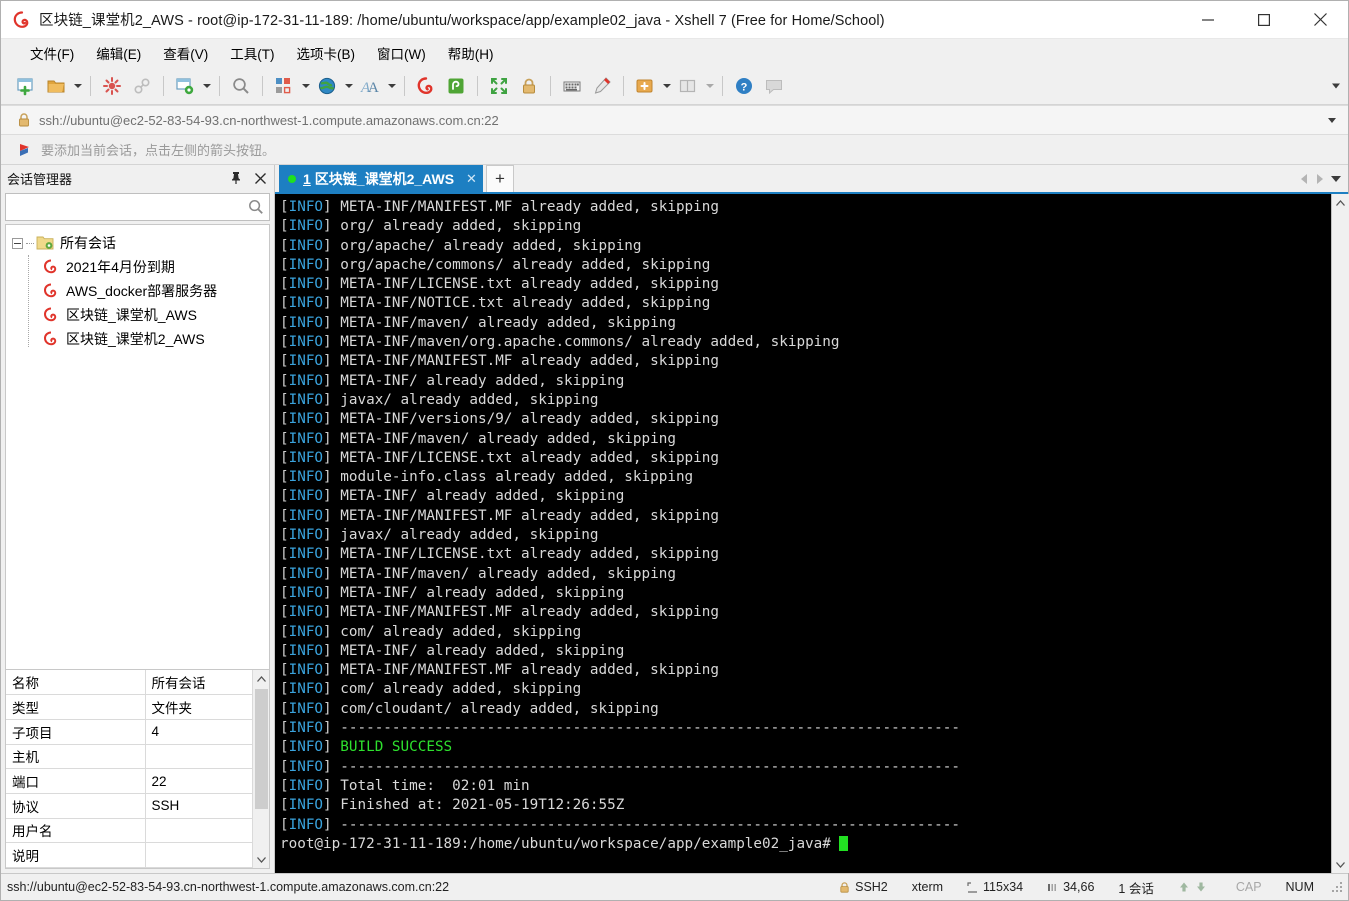 The image size is (1349, 901). Describe the element at coordinates (30, 243) in the screenshot. I see `tree-guide-dash` at that location.